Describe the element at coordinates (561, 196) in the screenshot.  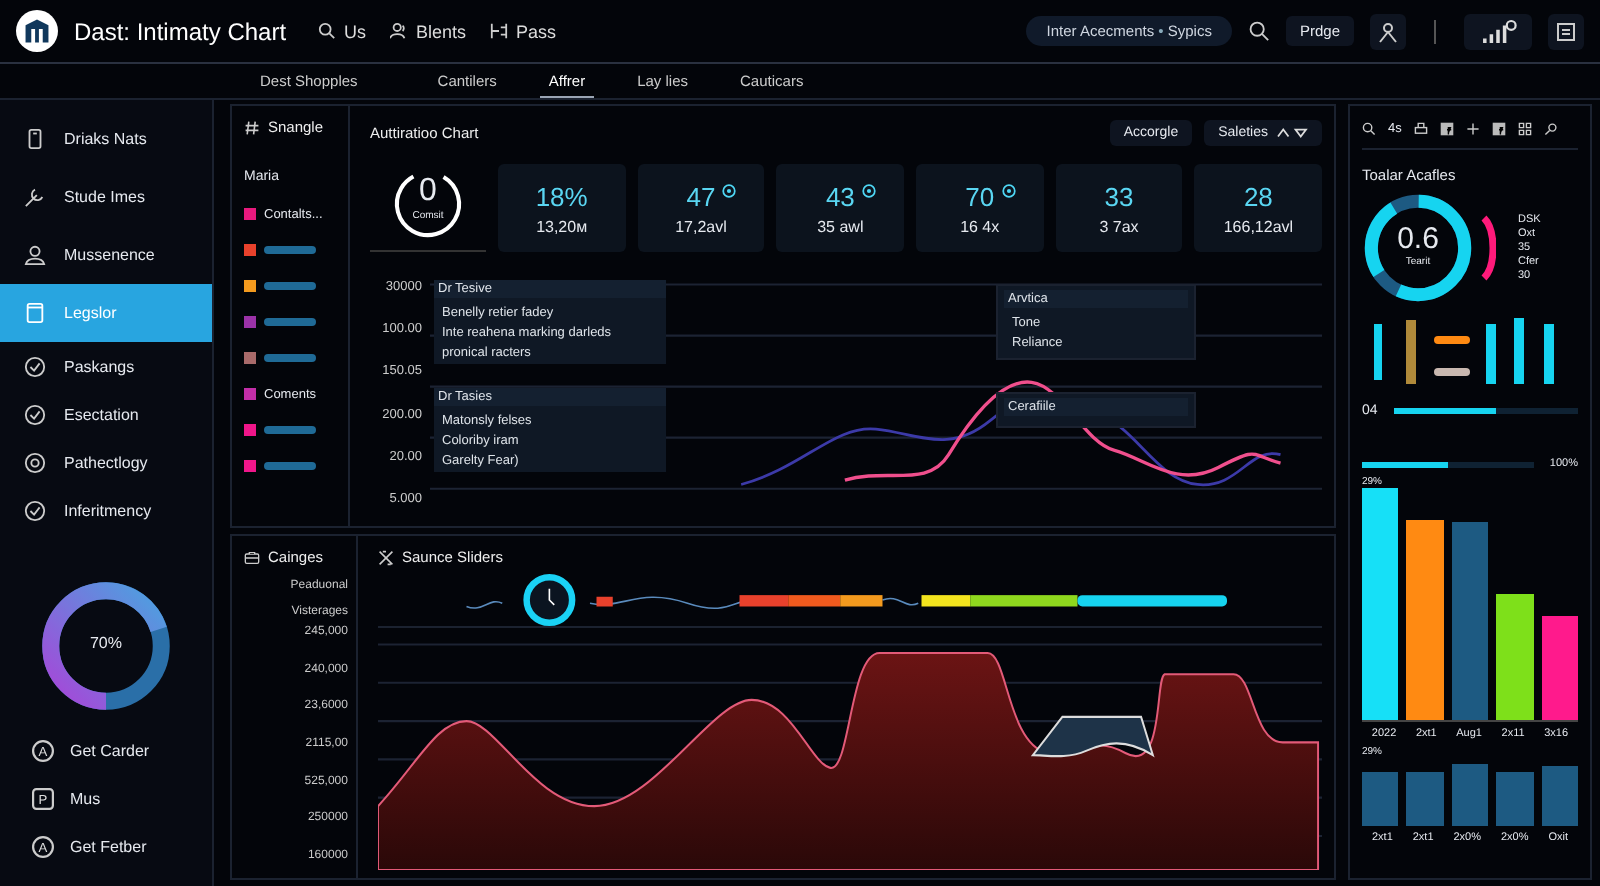
I see `kpi-value: 18%` at that location.